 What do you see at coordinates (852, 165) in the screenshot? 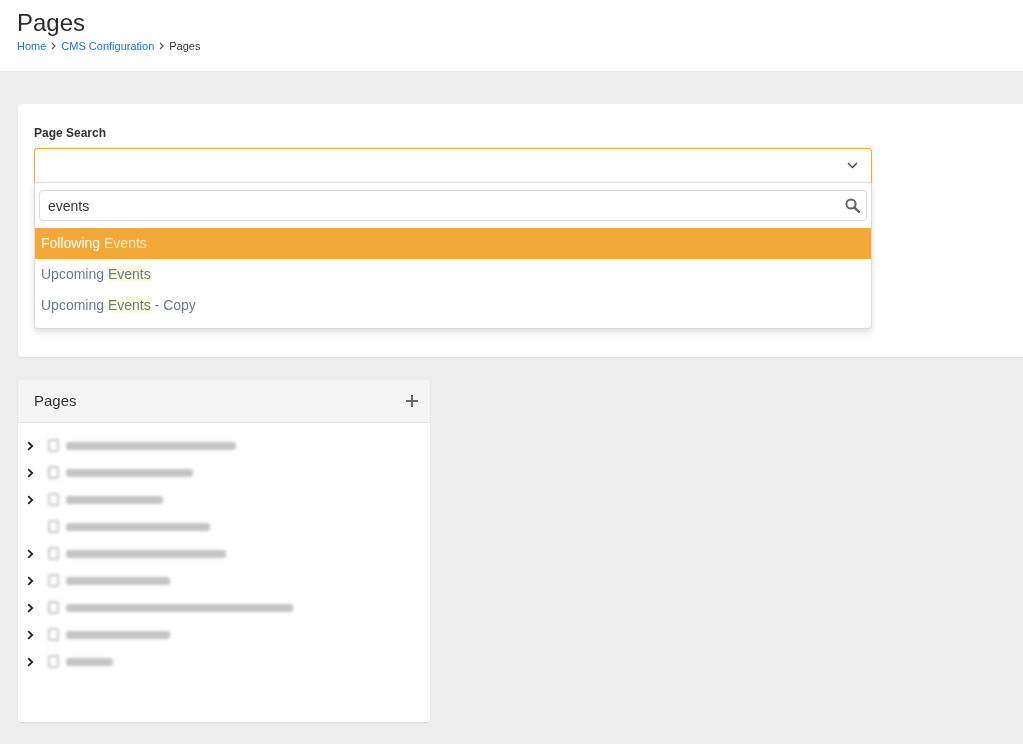
I see `chevron-down-icon` at bounding box center [852, 165].